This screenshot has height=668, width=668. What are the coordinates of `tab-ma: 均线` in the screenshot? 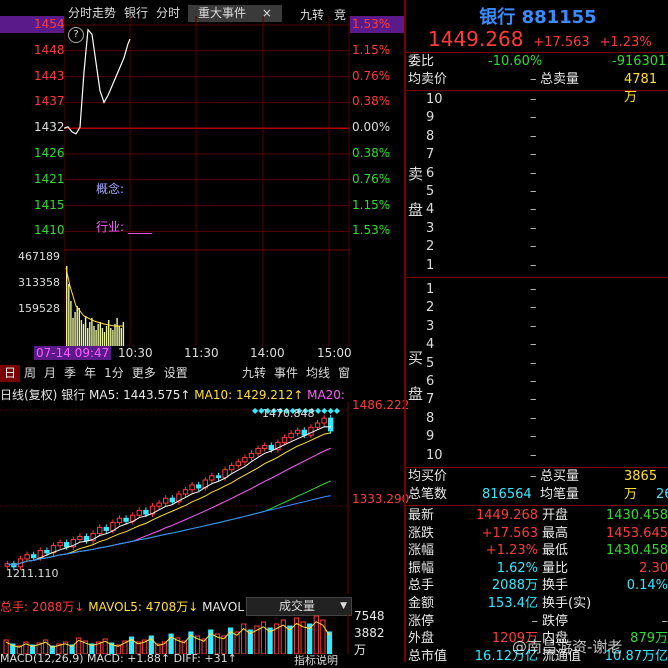 It's located at (318, 373).